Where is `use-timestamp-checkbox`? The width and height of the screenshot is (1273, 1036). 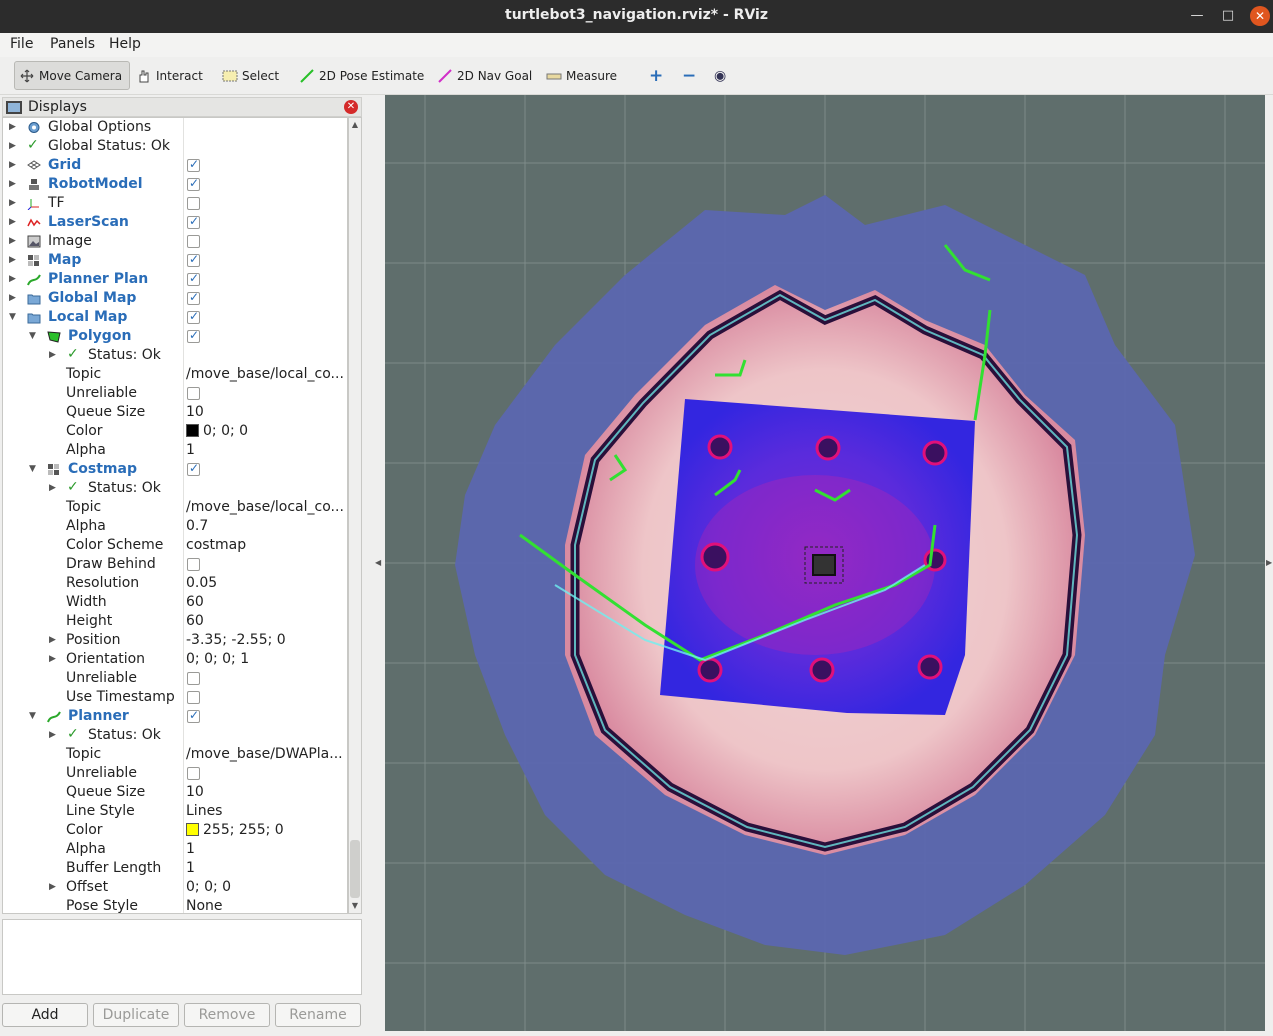
use-timestamp-checkbox is located at coordinates (193, 697).